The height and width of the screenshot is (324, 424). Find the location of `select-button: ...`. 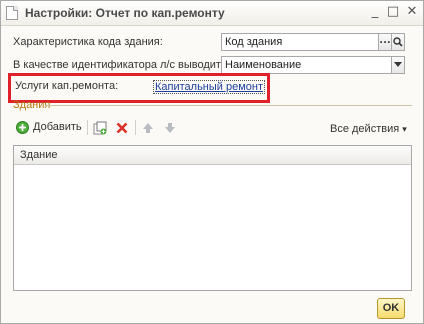

select-button: ... is located at coordinates (385, 42).